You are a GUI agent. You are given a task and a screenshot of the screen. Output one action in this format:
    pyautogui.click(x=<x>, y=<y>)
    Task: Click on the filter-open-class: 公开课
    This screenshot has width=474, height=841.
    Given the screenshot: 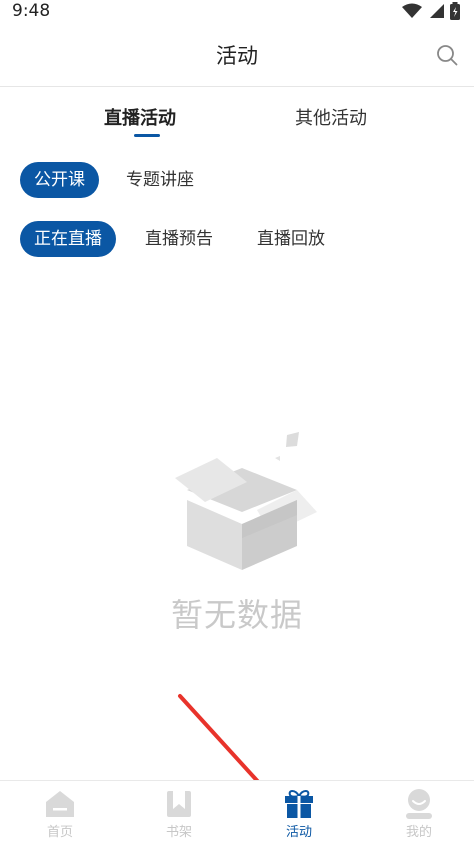 What is the action you would take?
    pyautogui.click(x=59, y=180)
    